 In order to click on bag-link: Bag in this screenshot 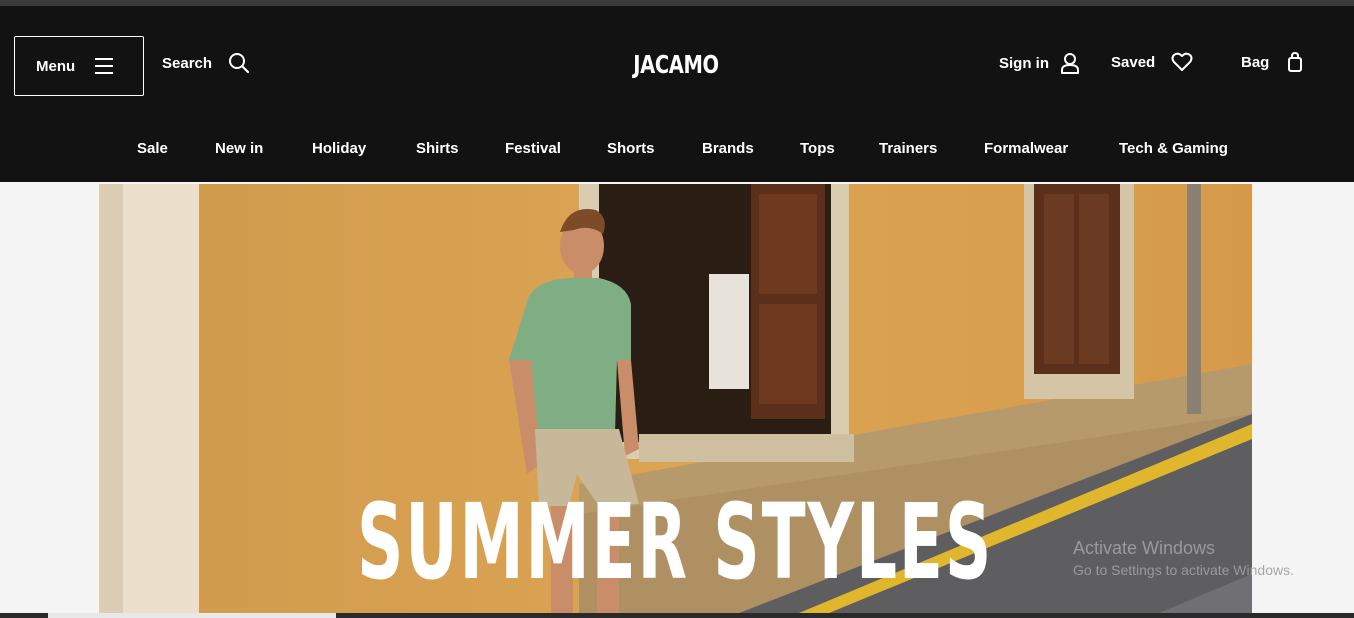, I will do `click(1272, 62)`.